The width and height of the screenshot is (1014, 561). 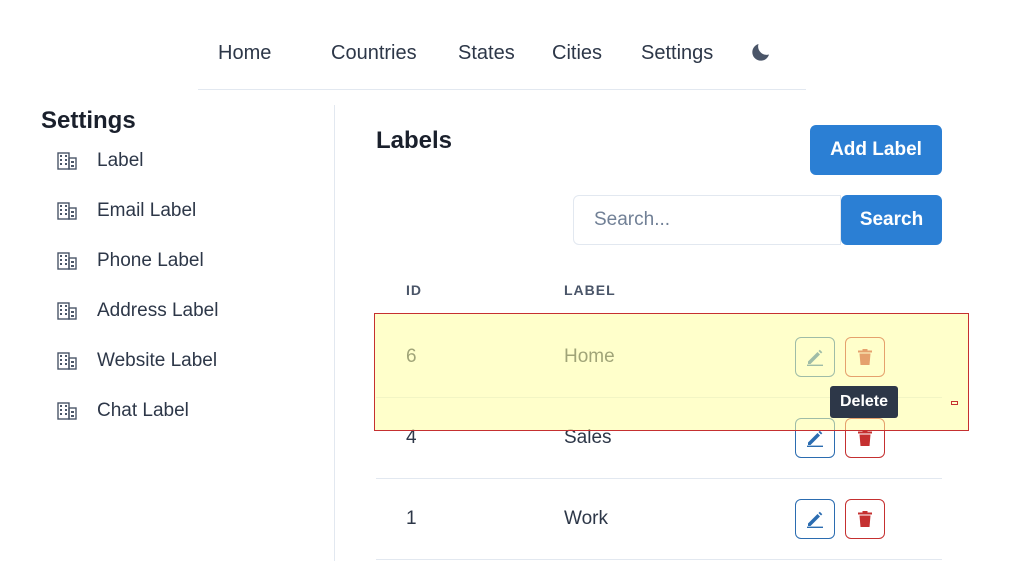 I want to click on sidebar-item-email-label: Email Label, so click(x=126, y=211).